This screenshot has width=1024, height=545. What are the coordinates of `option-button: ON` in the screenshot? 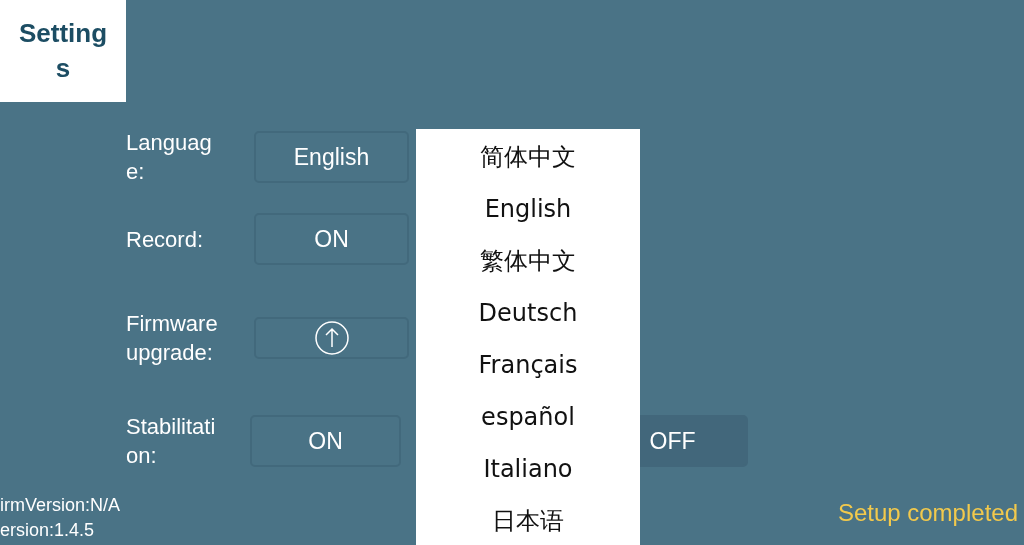 It's located at (325, 441).